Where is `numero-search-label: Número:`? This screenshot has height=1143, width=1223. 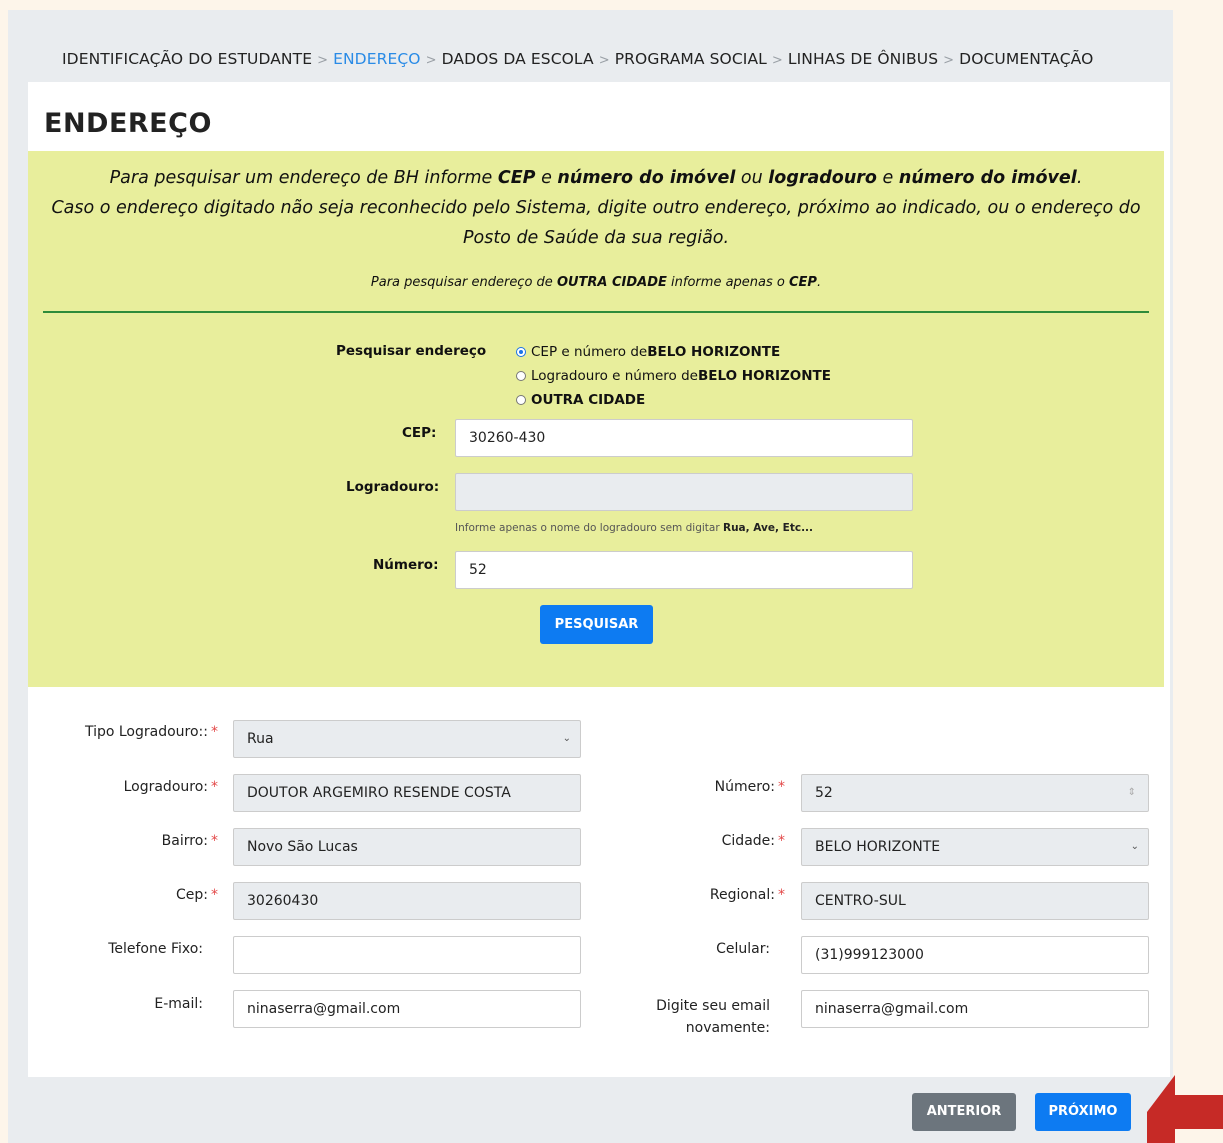
numero-search-label: Número: is located at coordinates (406, 565).